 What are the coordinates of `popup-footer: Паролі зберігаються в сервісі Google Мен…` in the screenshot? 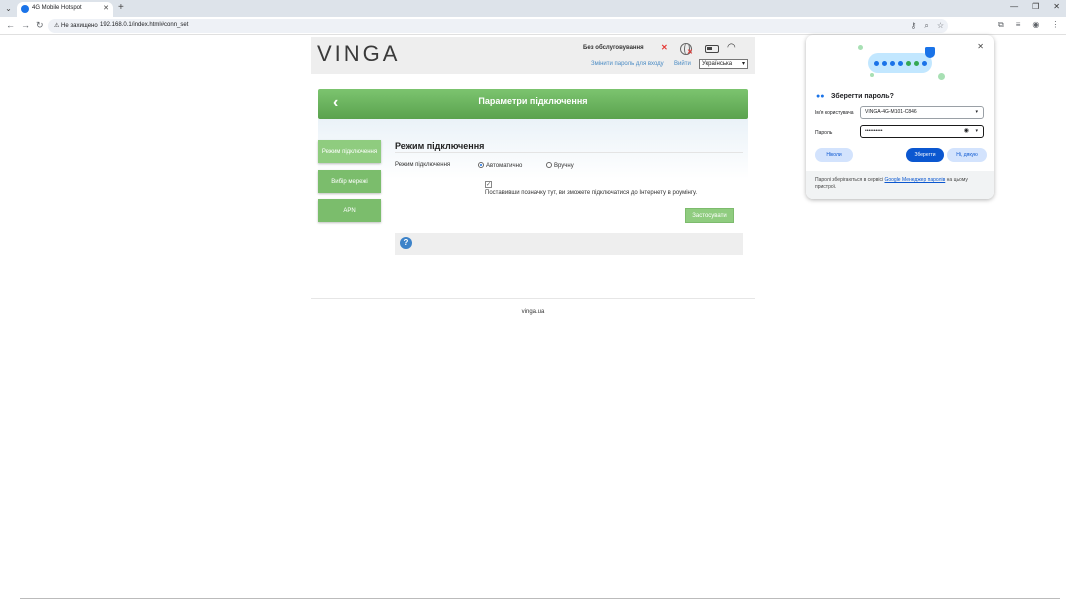 It's located at (900, 185).